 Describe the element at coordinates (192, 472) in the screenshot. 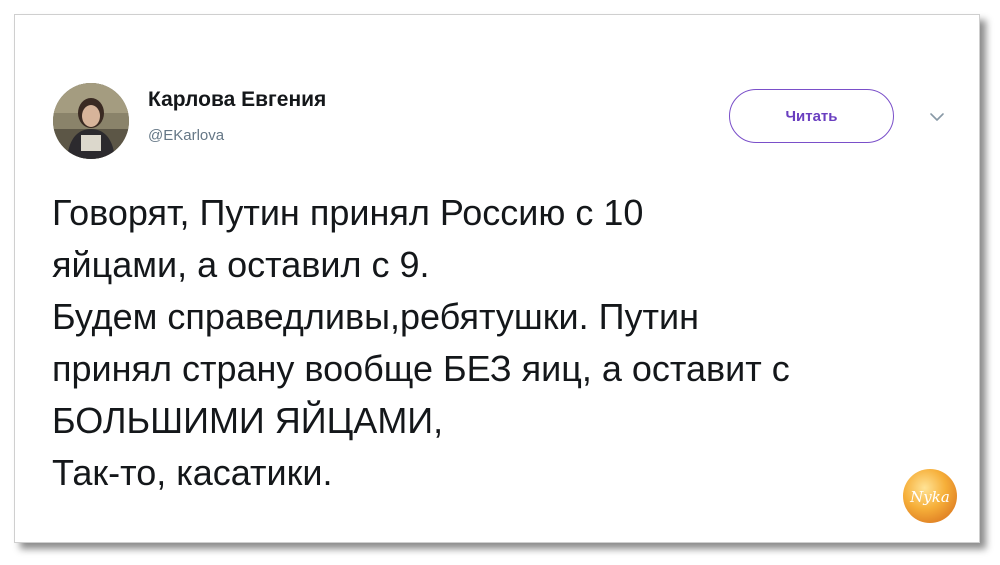

I see `tweet-line: Так-то, касатики.` at that location.